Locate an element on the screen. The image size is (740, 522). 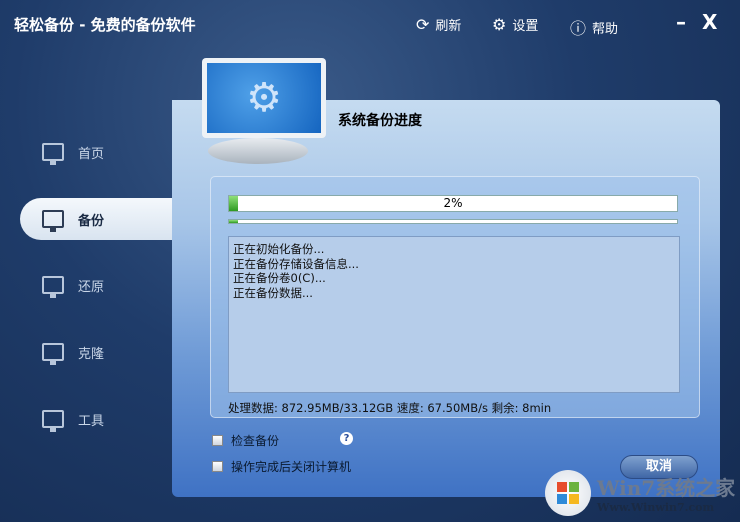
help-button: ⓘ 帮助 is located at coordinates (594, 27).